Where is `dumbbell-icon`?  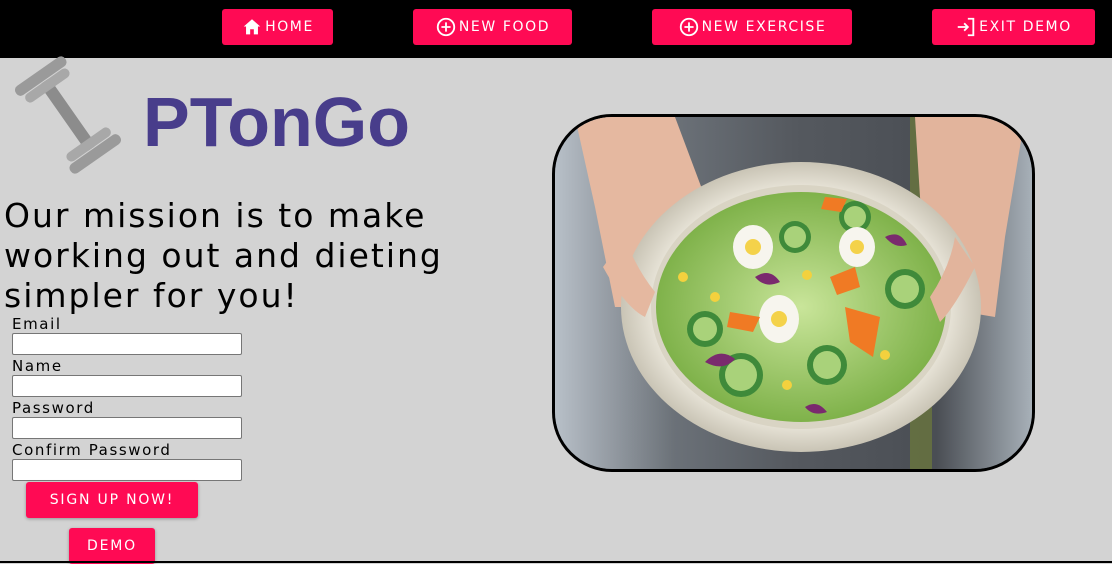
dumbbell-icon is located at coordinates (68, 115).